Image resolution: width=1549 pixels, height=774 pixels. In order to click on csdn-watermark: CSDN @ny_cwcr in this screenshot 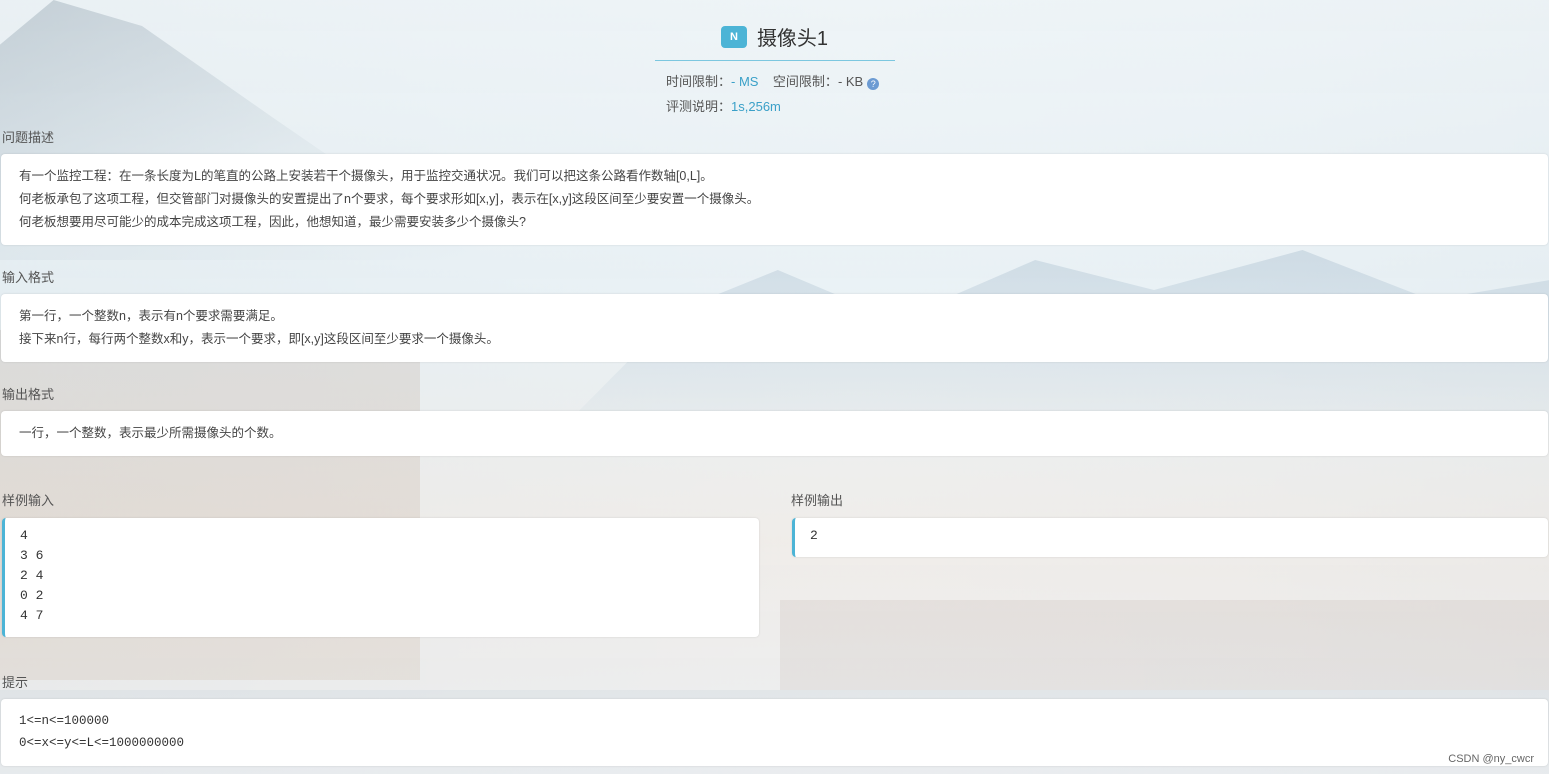, I will do `click(1491, 759)`.